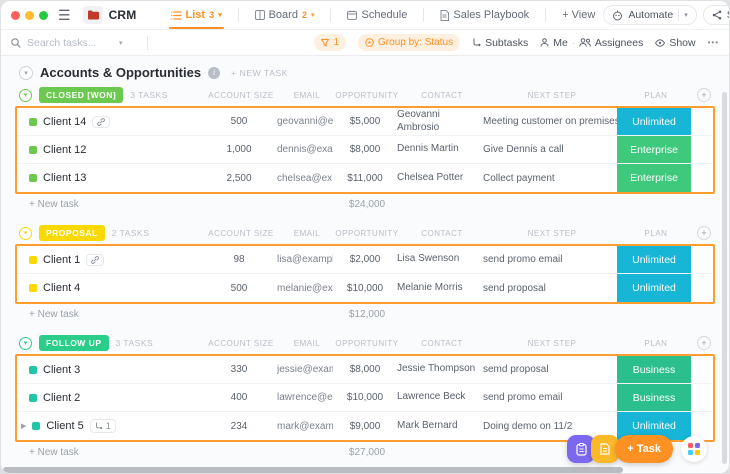 The height and width of the screenshot is (474, 730). Describe the element at coordinates (650, 15) in the screenshot. I see `automate-button: Automate ▾` at that location.